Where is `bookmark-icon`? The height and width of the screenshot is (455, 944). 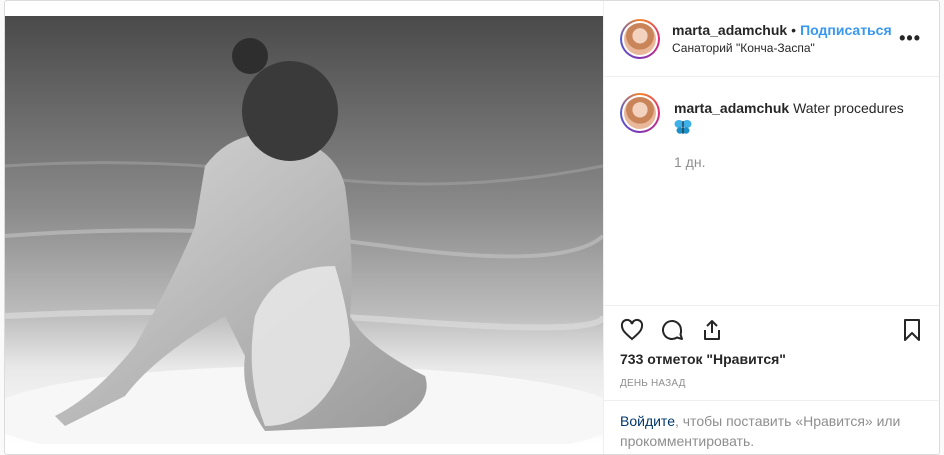
bookmark-icon is located at coordinates (912, 330).